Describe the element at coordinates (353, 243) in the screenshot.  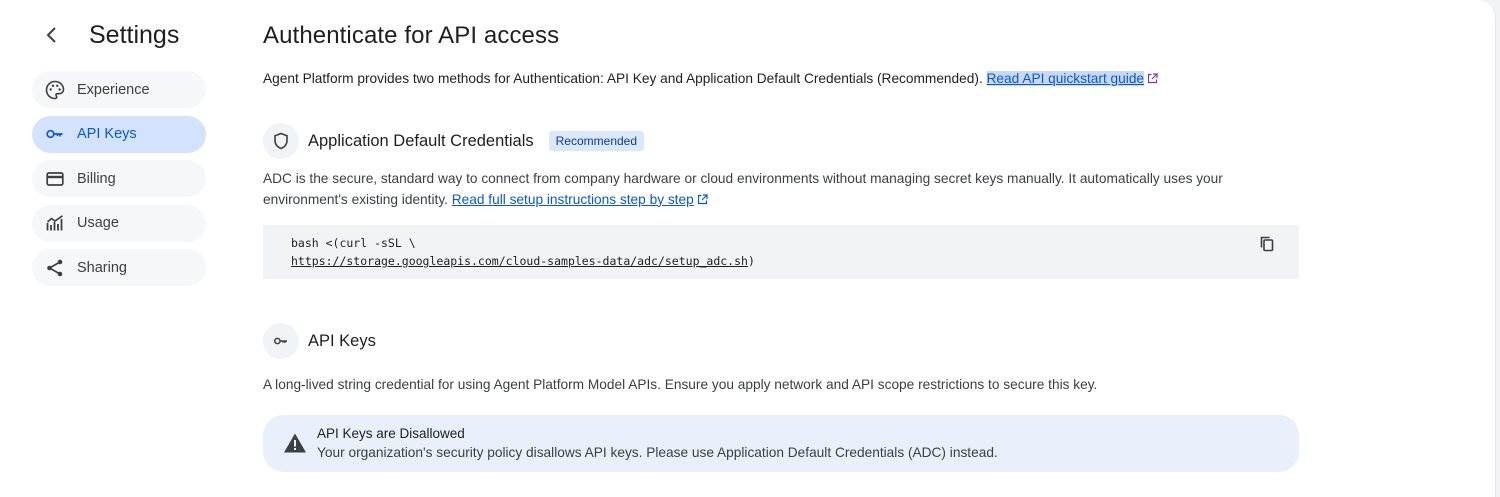
I see `code-line-1: bash <(curl -sSL \` at that location.